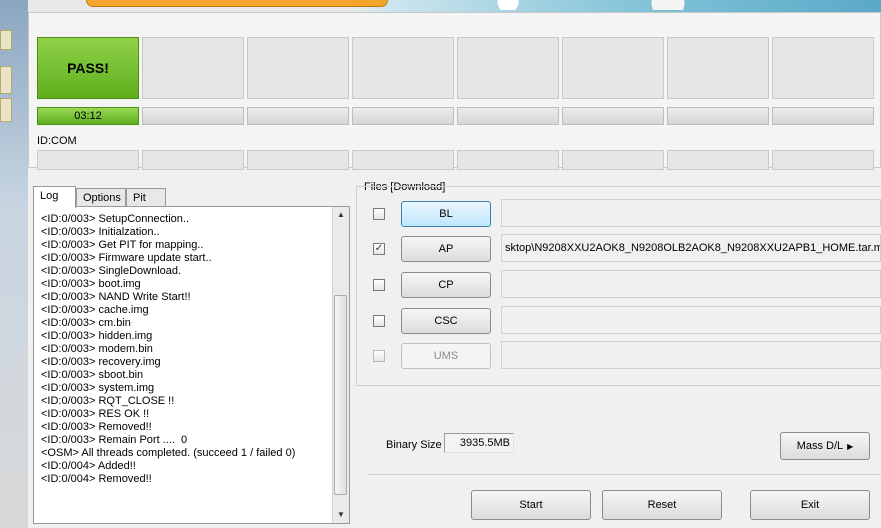 This screenshot has width=881, height=528. I want to click on cp-checkbox, so click(379, 285).